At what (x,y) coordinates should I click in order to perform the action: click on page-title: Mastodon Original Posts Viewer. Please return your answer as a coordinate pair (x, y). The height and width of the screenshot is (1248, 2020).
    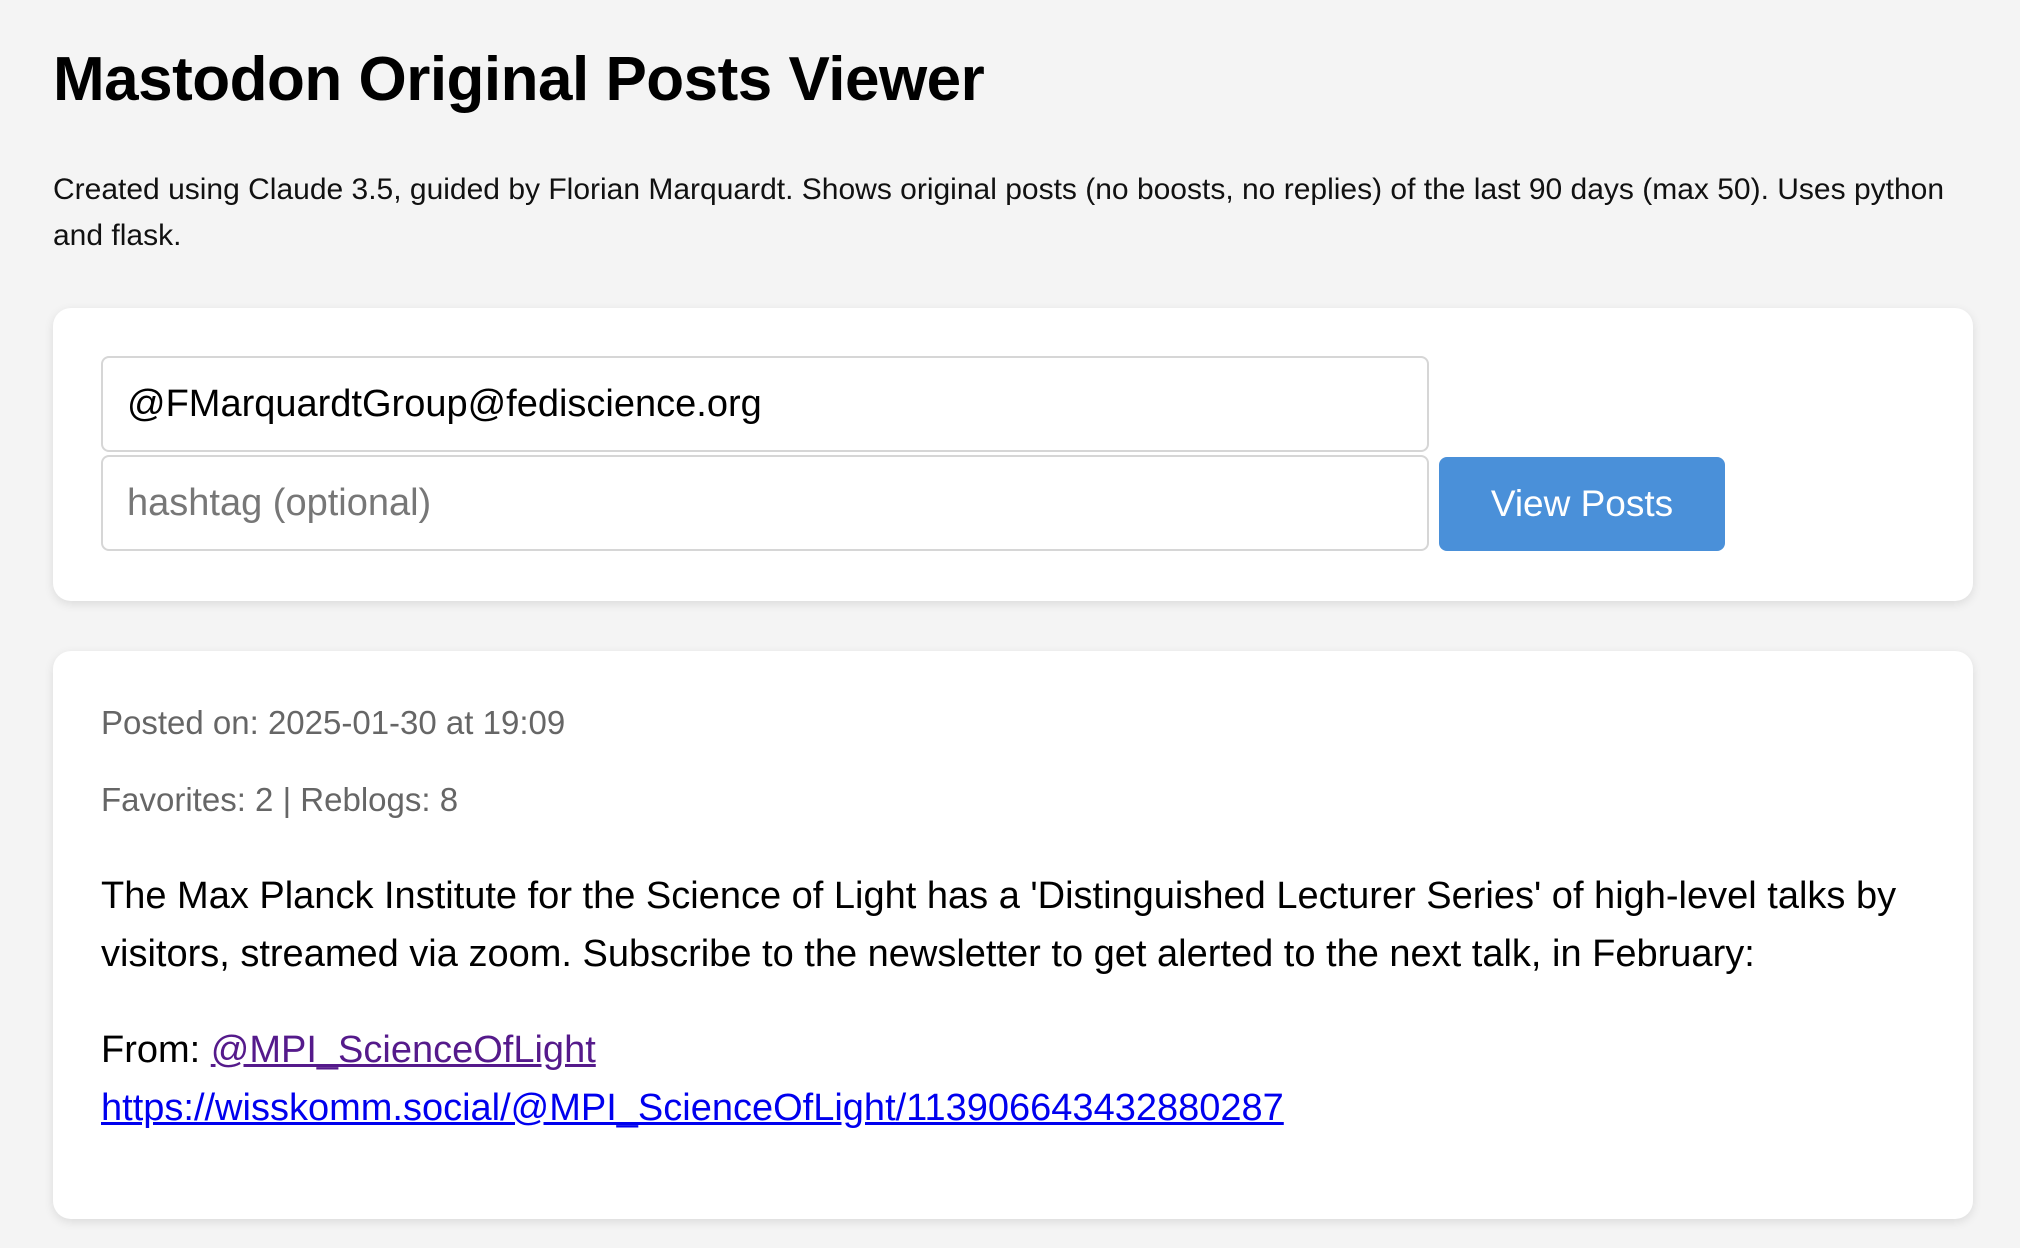
    Looking at the image, I should click on (519, 79).